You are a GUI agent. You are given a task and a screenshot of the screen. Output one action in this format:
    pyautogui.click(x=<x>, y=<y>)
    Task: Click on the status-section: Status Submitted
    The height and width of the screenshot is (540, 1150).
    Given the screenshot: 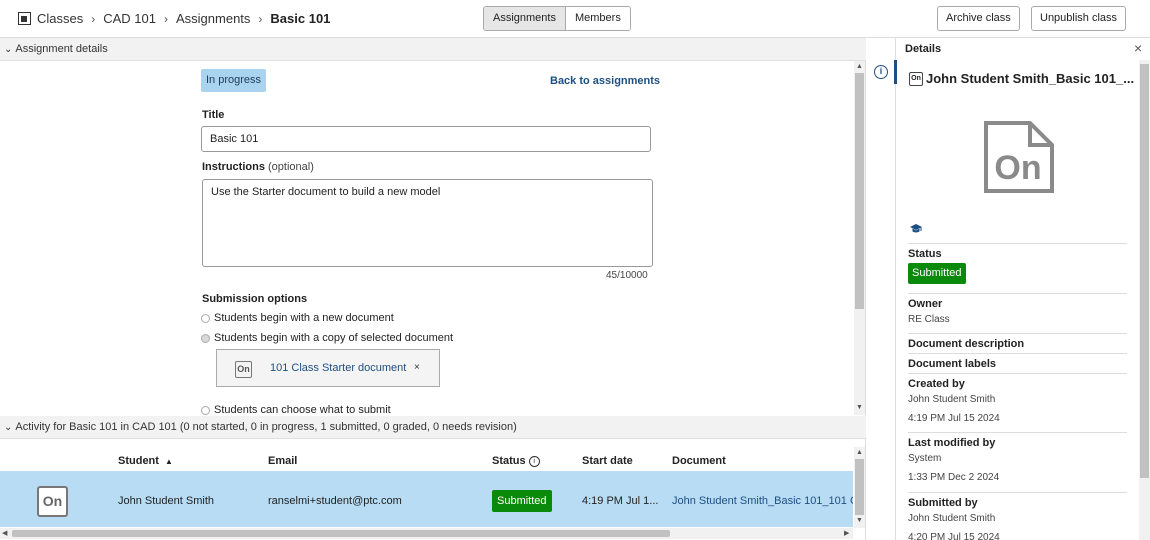 What is the action you would take?
    pyautogui.click(x=1017, y=263)
    